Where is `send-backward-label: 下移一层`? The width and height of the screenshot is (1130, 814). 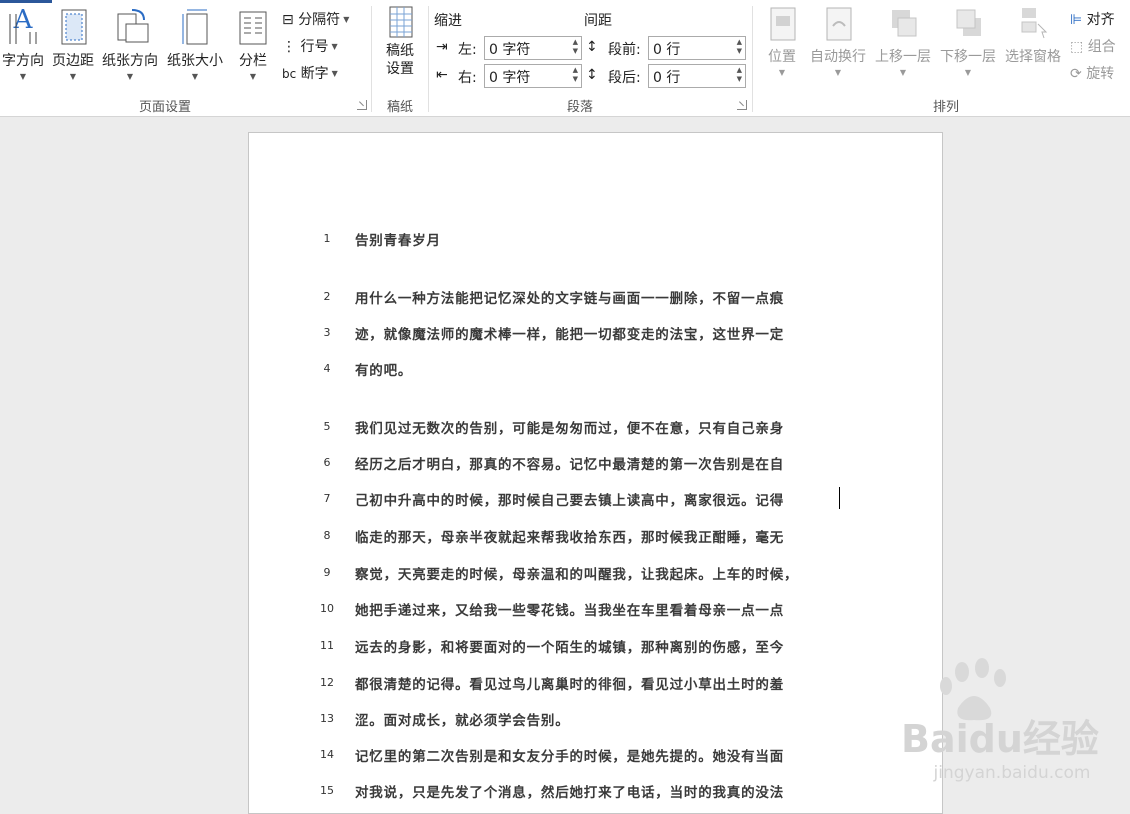
send-backward-label: 下移一层 is located at coordinates (968, 57).